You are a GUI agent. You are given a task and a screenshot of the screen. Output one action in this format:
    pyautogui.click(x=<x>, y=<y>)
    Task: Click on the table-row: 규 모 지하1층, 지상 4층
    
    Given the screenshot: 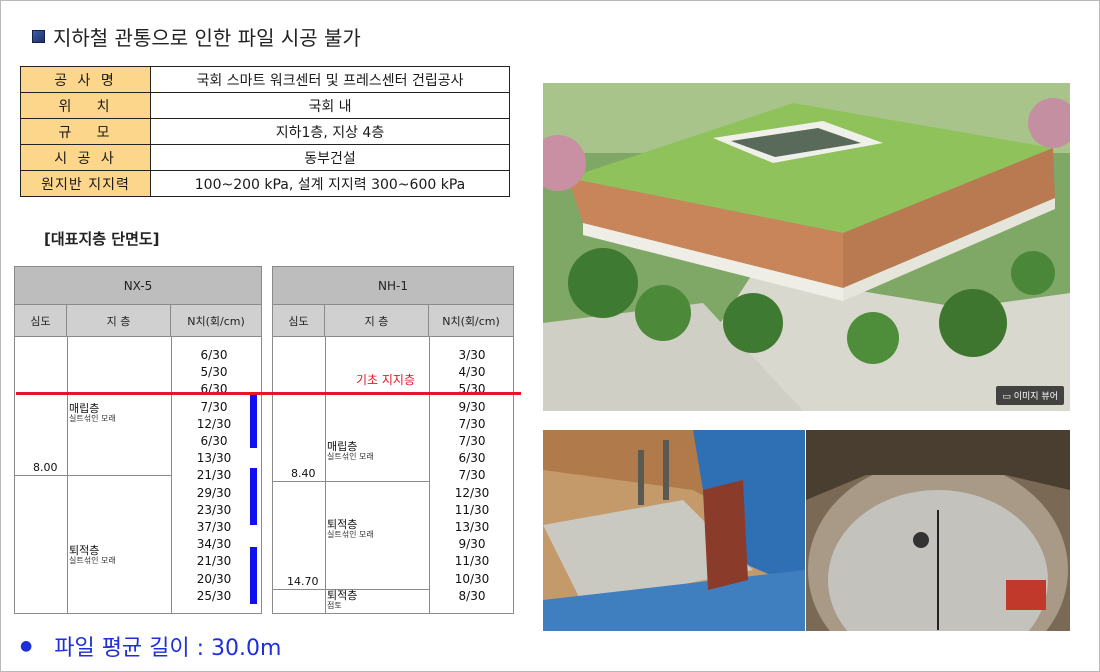 What is the action you would take?
    pyautogui.click(x=265, y=131)
    